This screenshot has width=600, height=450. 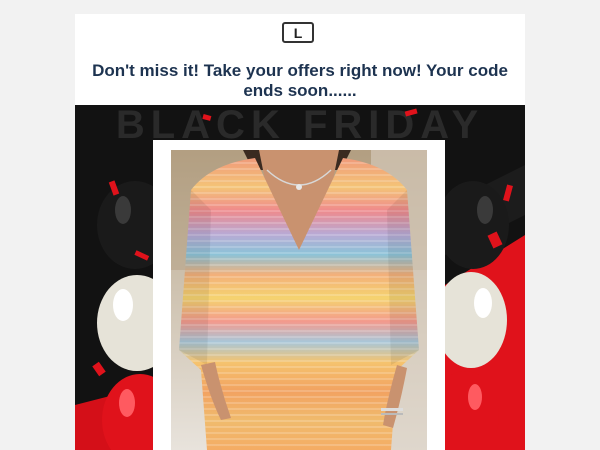 I want to click on brand-logo: L, so click(x=298, y=32).